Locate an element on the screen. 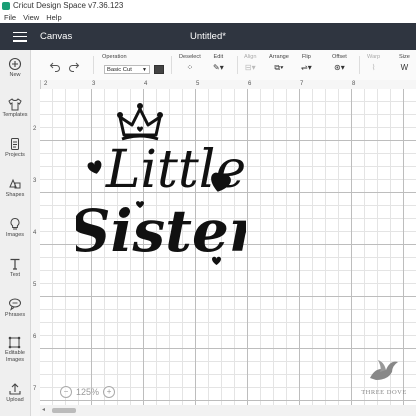 The image size is (416, 416). menu-file: File is located at coordinates (10, 17).